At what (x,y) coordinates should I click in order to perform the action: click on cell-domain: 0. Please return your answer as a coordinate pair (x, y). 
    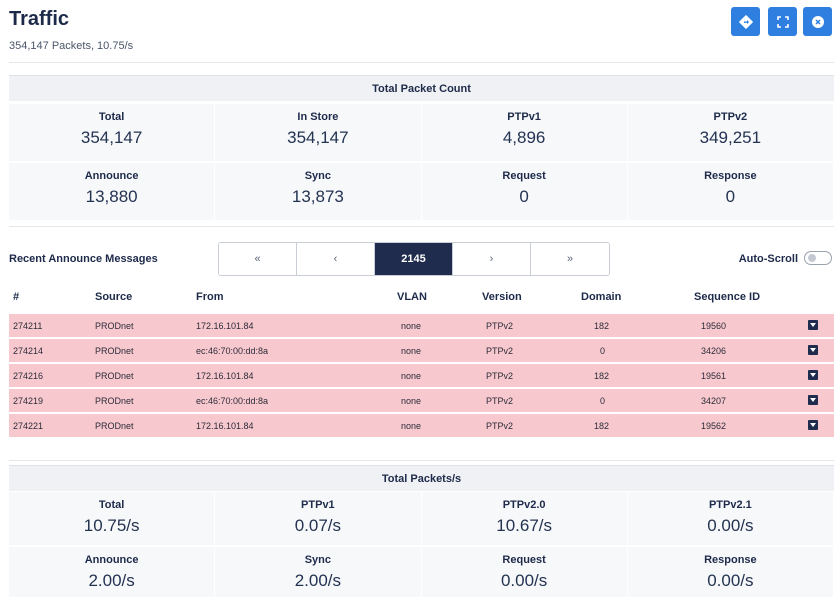
    Looking at the image, I should click on (603, 401).